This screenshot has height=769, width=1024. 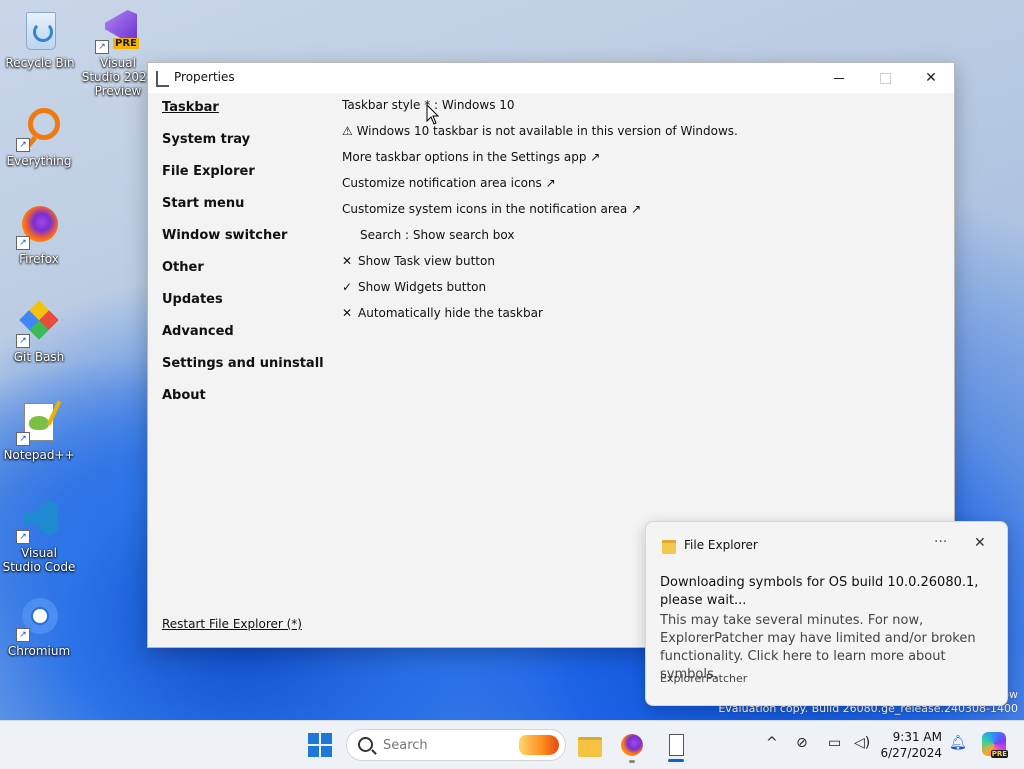 I want to click on firefox-icon, so click(x=632, y=745).